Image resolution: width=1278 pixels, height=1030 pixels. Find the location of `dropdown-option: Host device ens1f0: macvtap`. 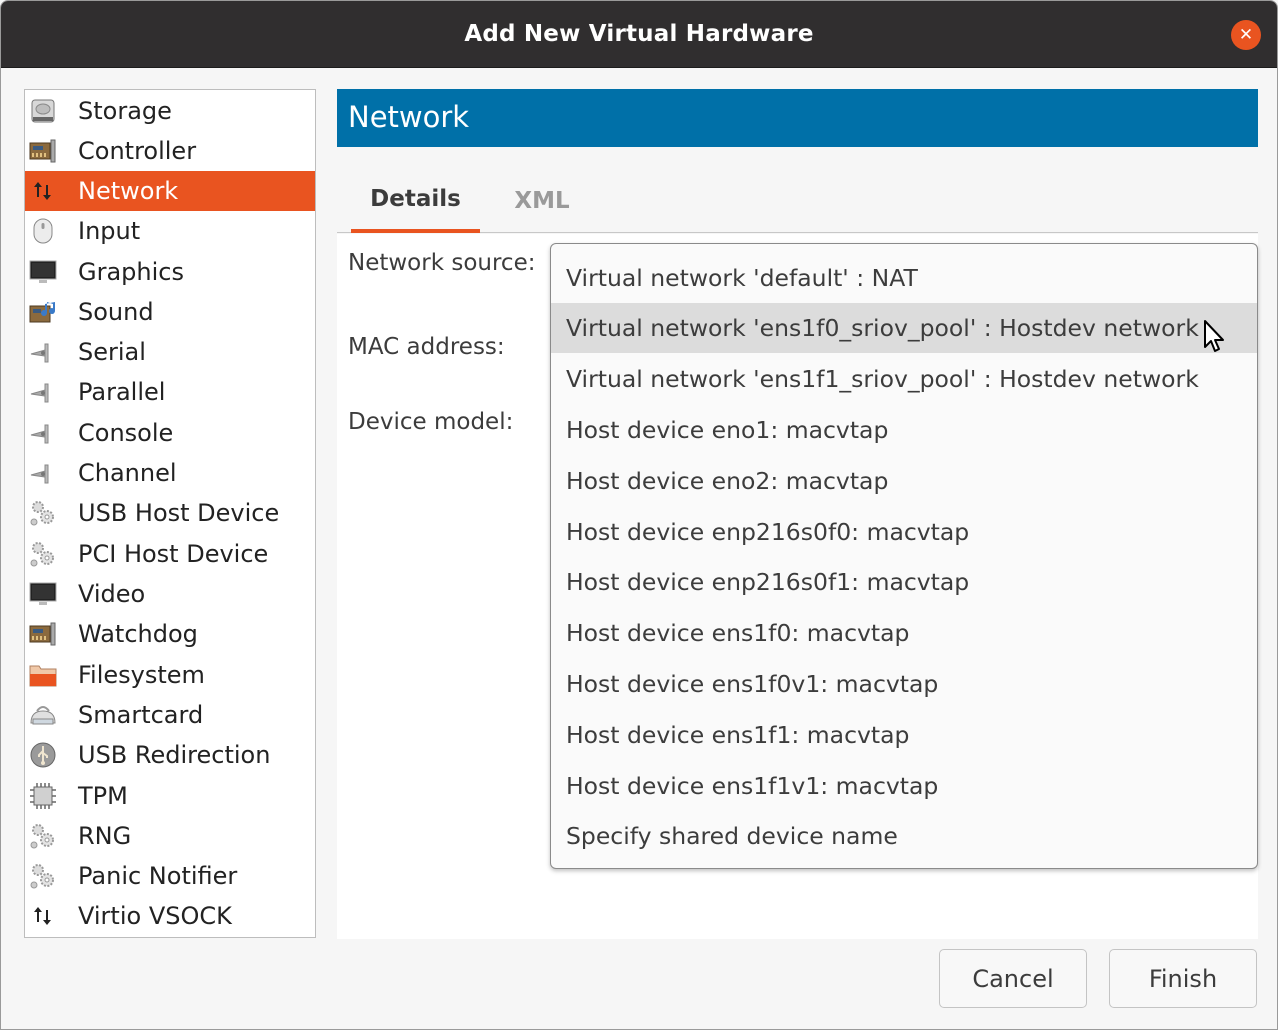

dropdown-option: Host device ens1f0: macvtap is located at coordinates (904, 633).